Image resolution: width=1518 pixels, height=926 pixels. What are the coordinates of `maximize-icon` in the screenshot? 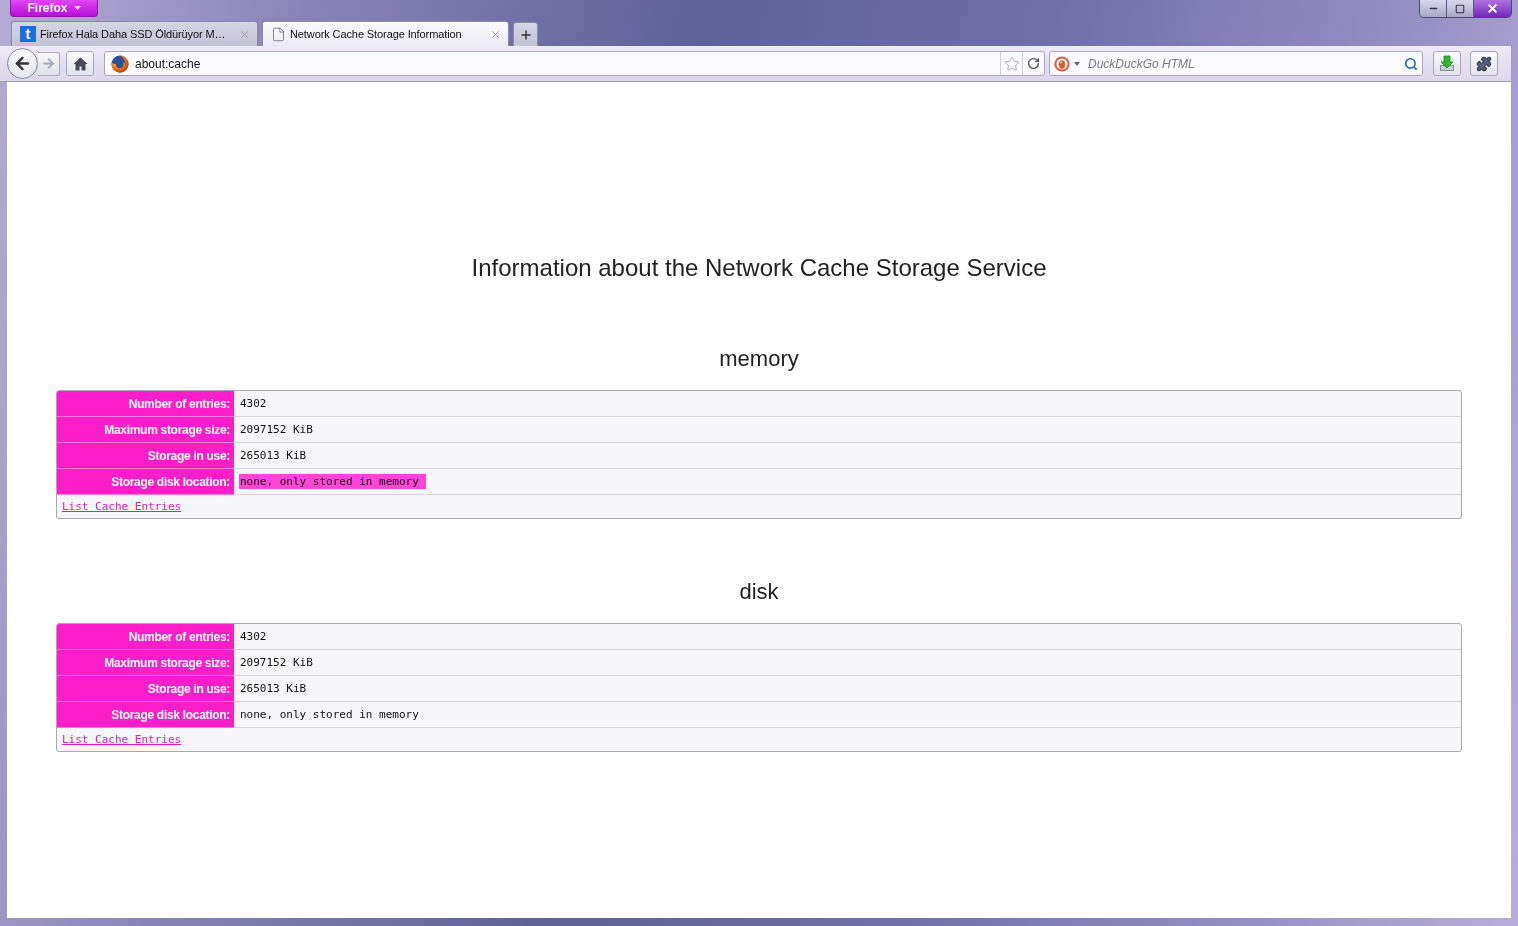 It's located at (1460, 8).